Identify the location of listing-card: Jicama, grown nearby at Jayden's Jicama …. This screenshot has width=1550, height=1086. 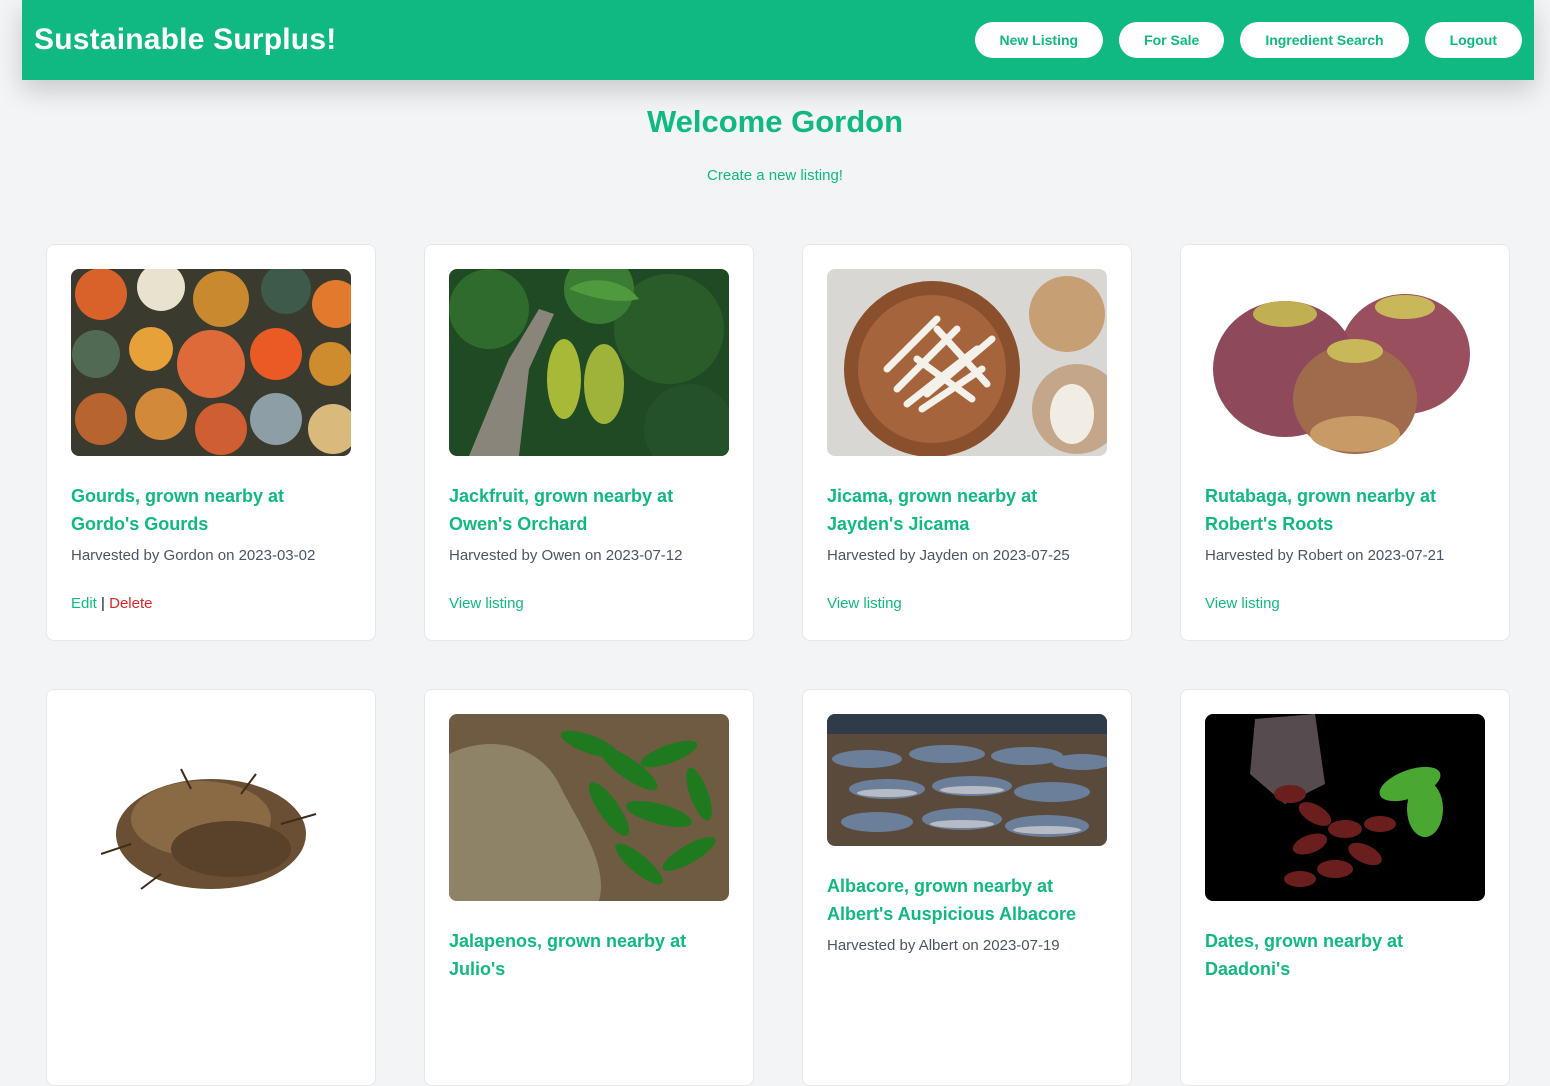
(967, 442).